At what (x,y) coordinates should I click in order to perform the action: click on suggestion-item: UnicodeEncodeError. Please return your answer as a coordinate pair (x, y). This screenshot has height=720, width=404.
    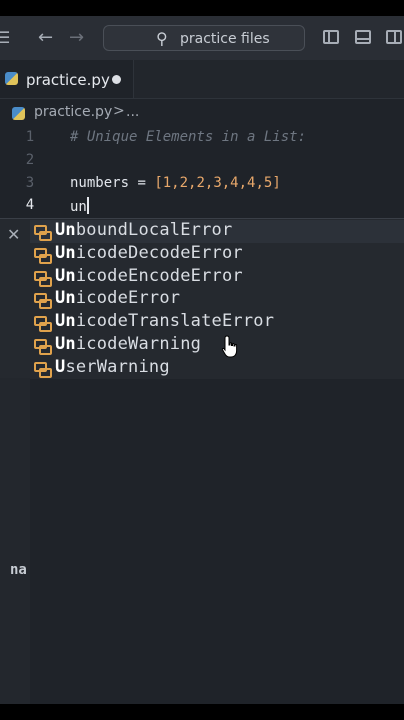
    Looking at the image, I should click on (217, 277).